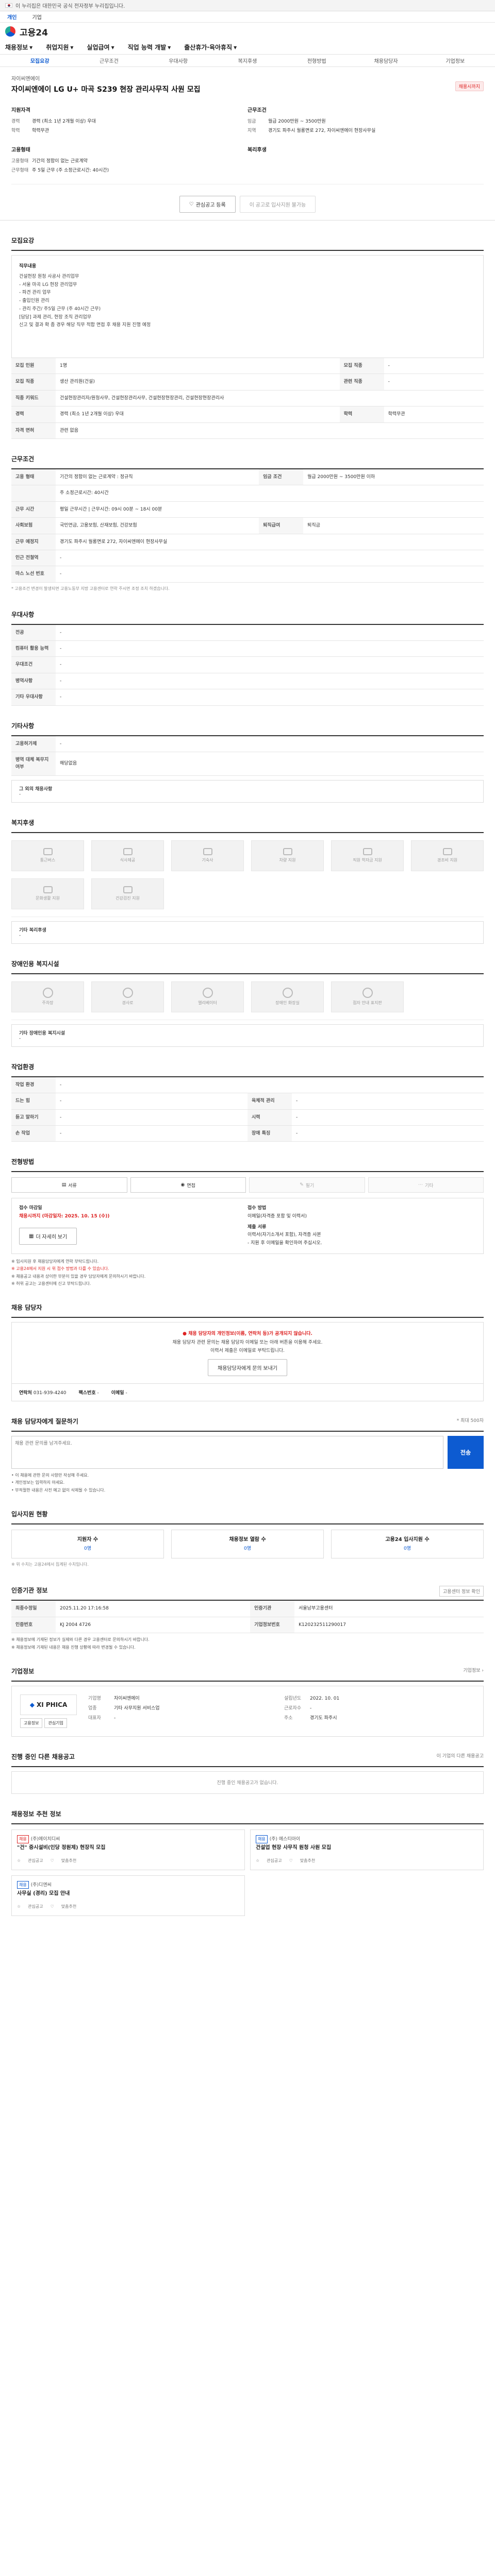 This screenshot has height=2576, width=495. I want to click on car-icon, so click(287, 852).